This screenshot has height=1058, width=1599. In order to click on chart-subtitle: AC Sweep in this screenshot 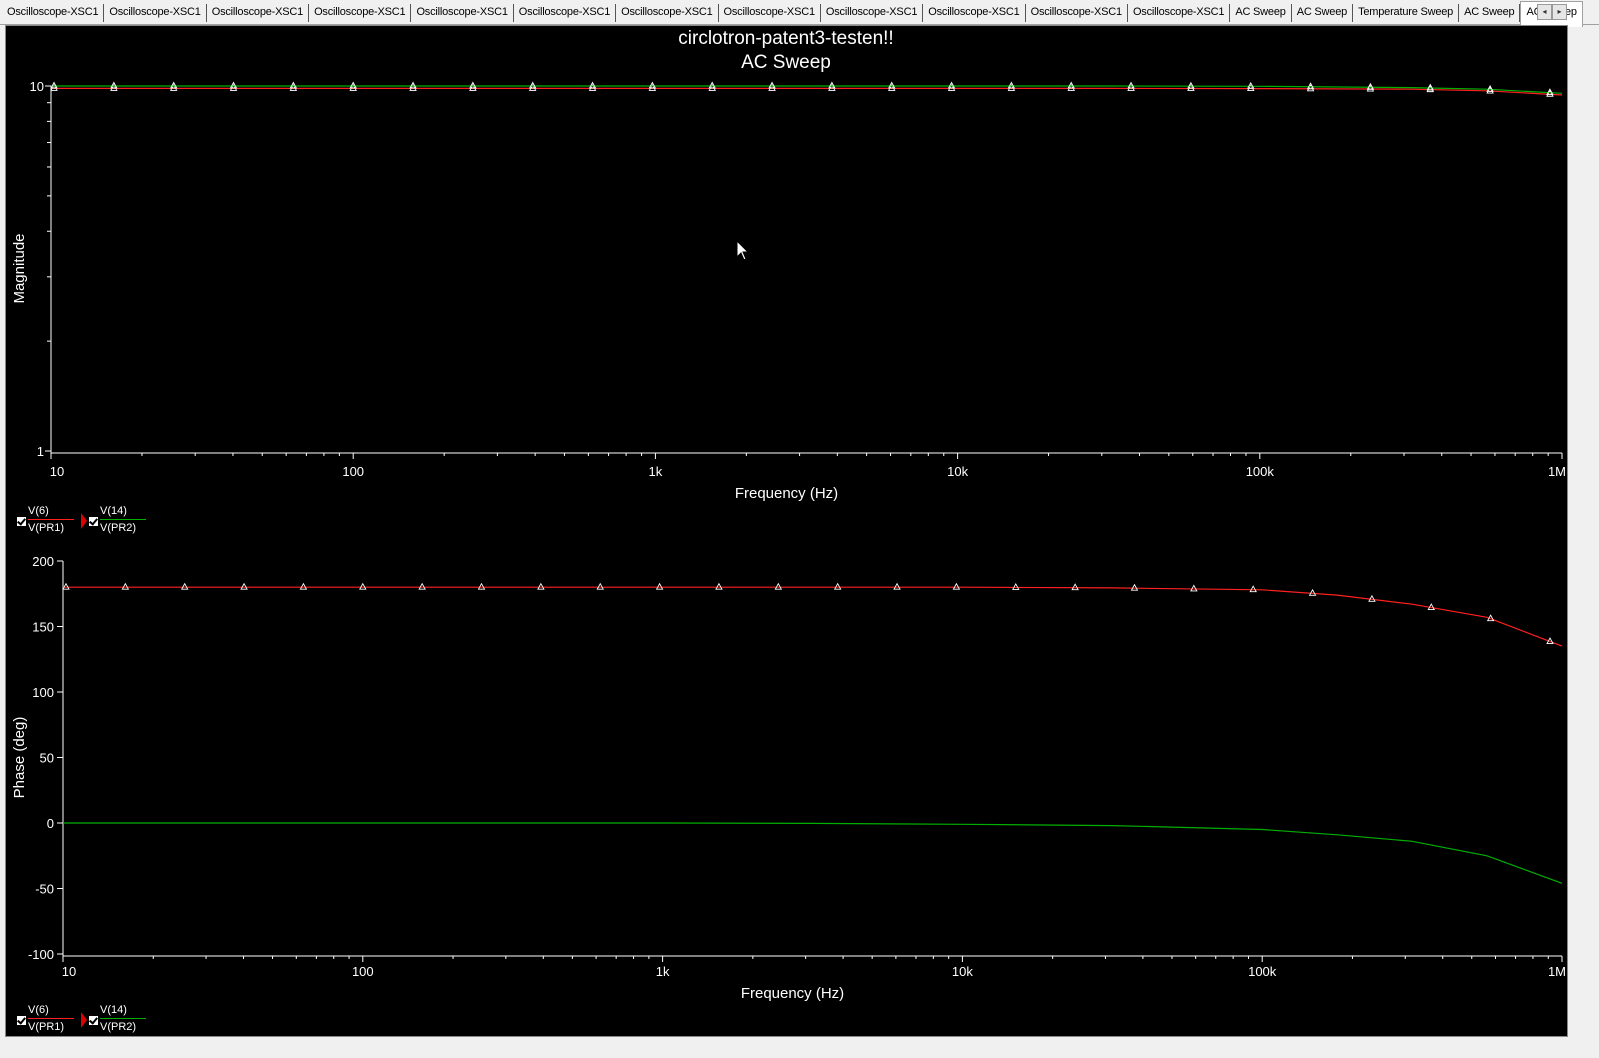, I will do `click(786, 62)`.